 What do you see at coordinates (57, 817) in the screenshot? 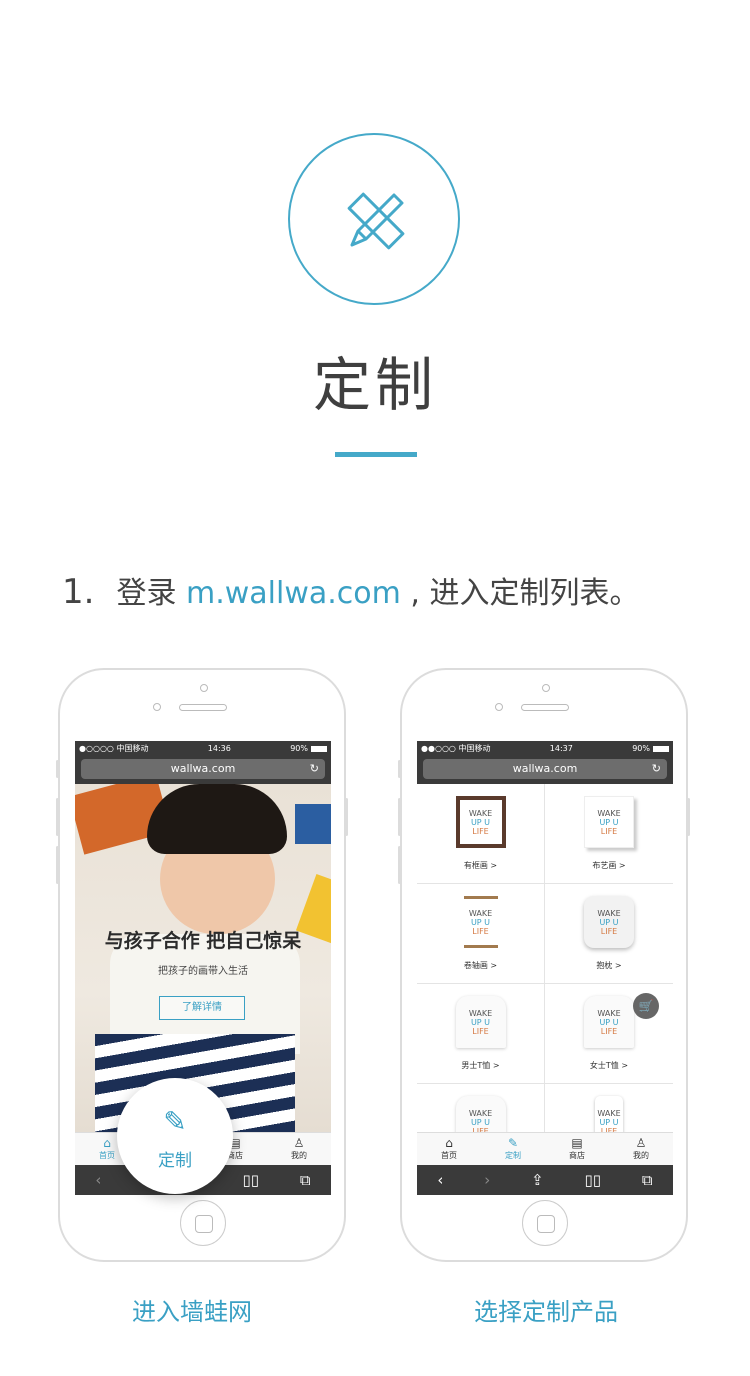
I see `phone-volume-up` at bounding box center [57, 817].